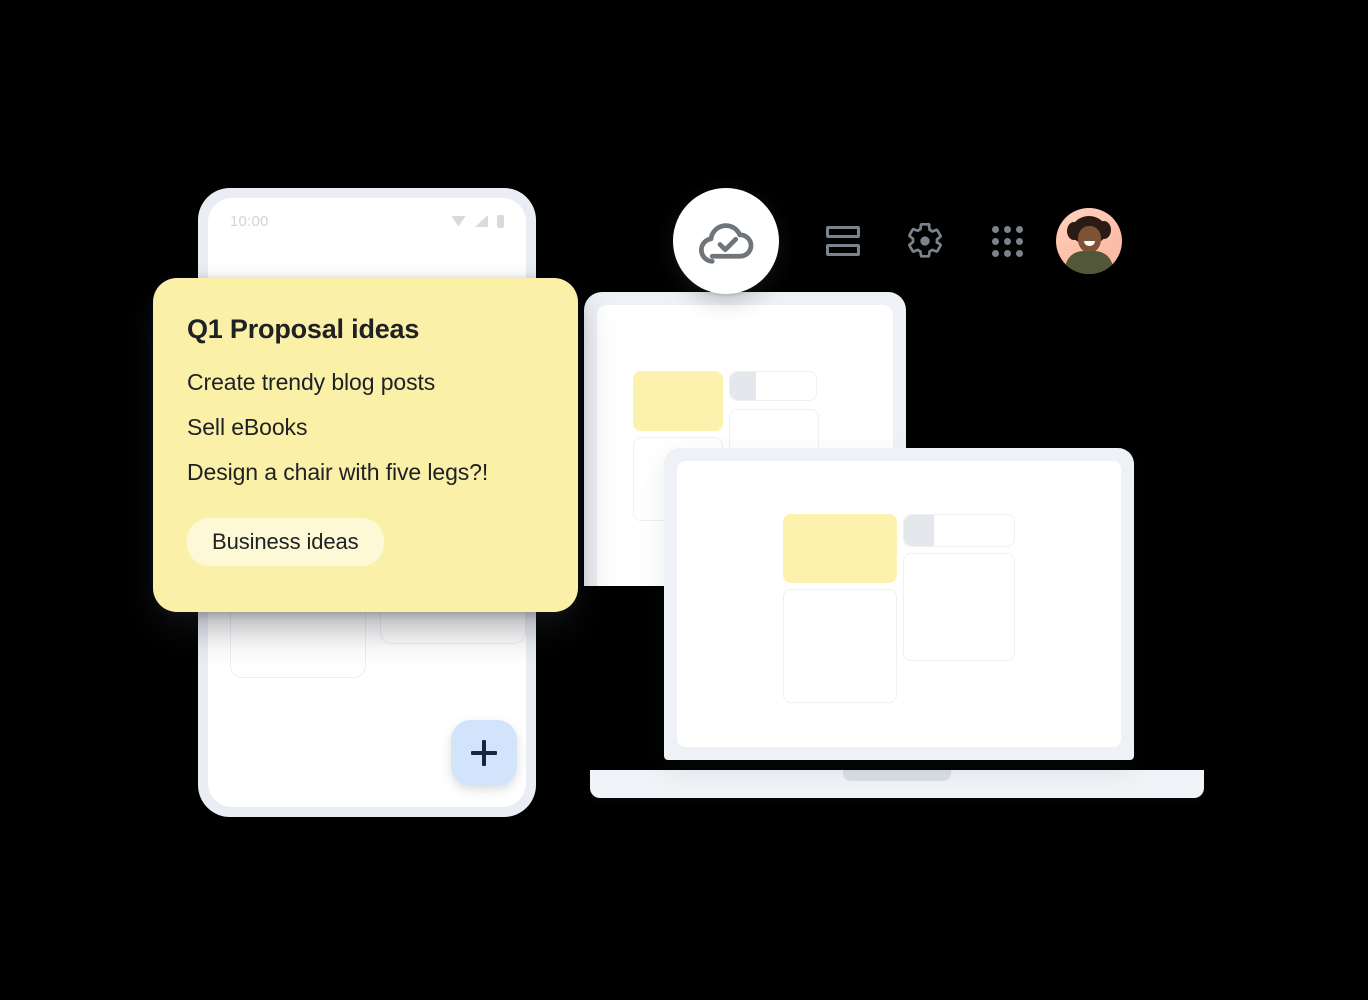 The width and height of the screenshot is (1368, 1000). I want to click on laptop-back-note-yellow, so click(678, 401).